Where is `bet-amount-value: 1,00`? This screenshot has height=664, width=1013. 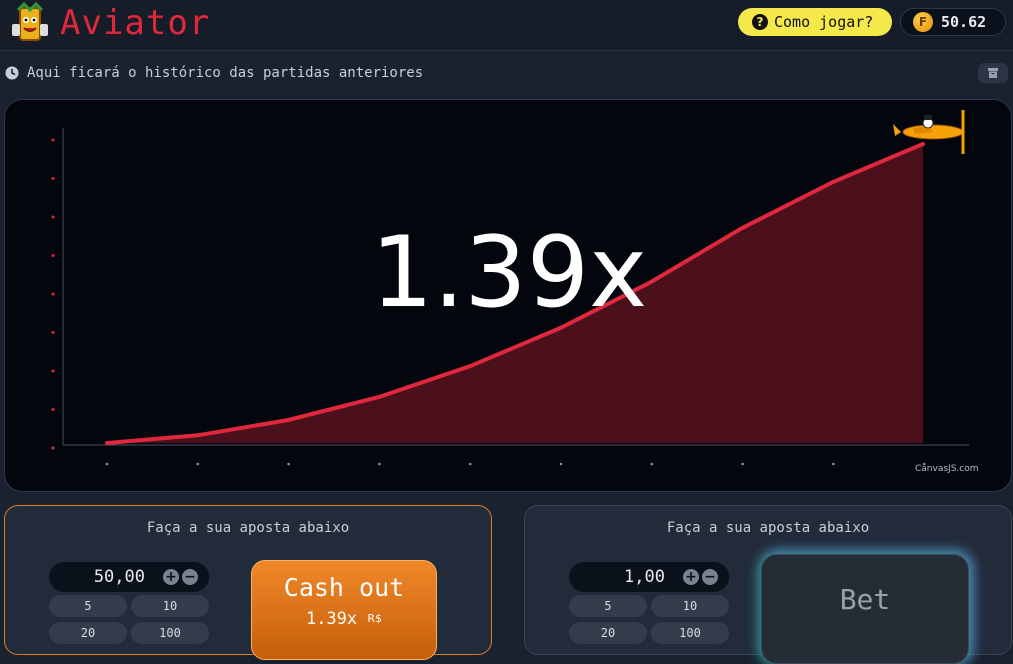 bet-amount-value: 1,00 is located at coordinates (644, 577).